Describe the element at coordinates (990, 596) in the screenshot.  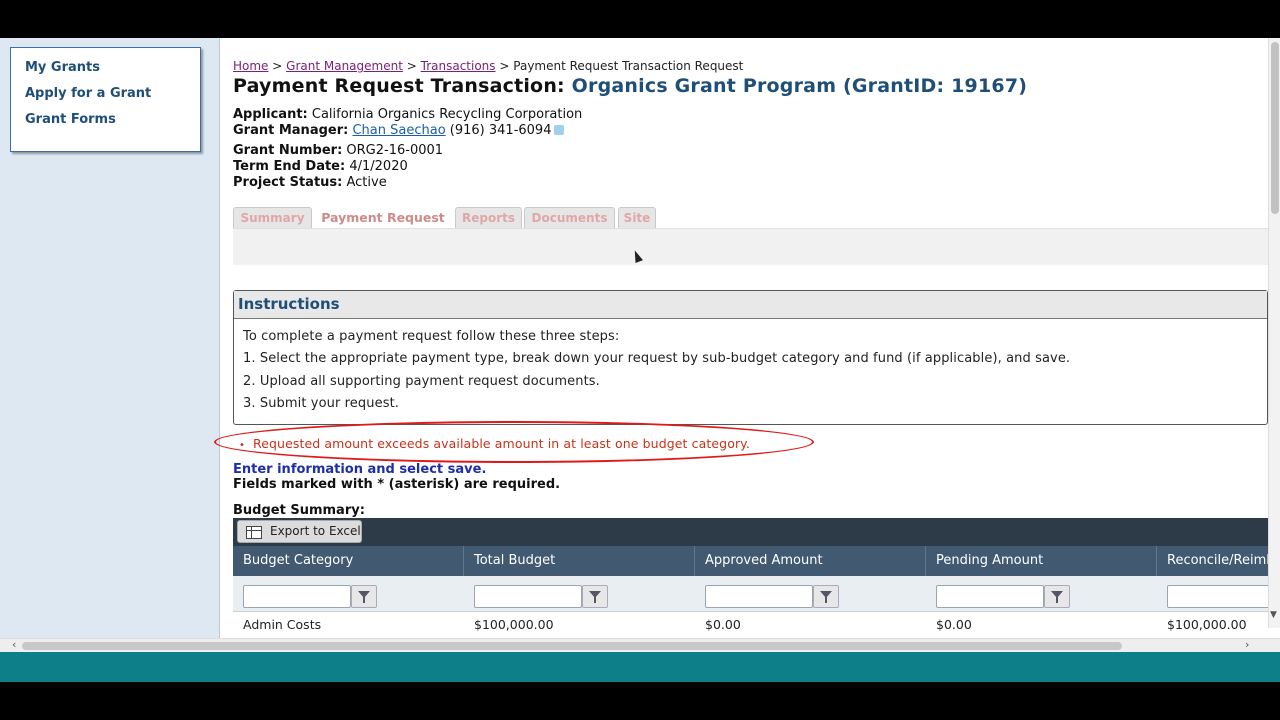
I see `filter-input-pending-amount` at that location.